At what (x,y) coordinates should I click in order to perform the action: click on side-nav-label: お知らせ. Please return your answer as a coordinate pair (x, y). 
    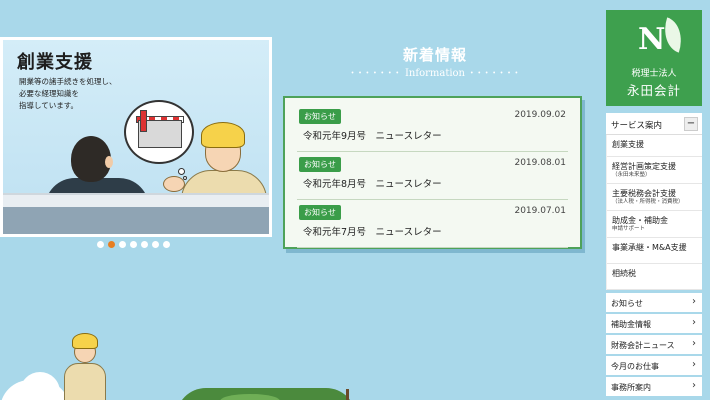
    Looking at the image, I should click on (627, 303).